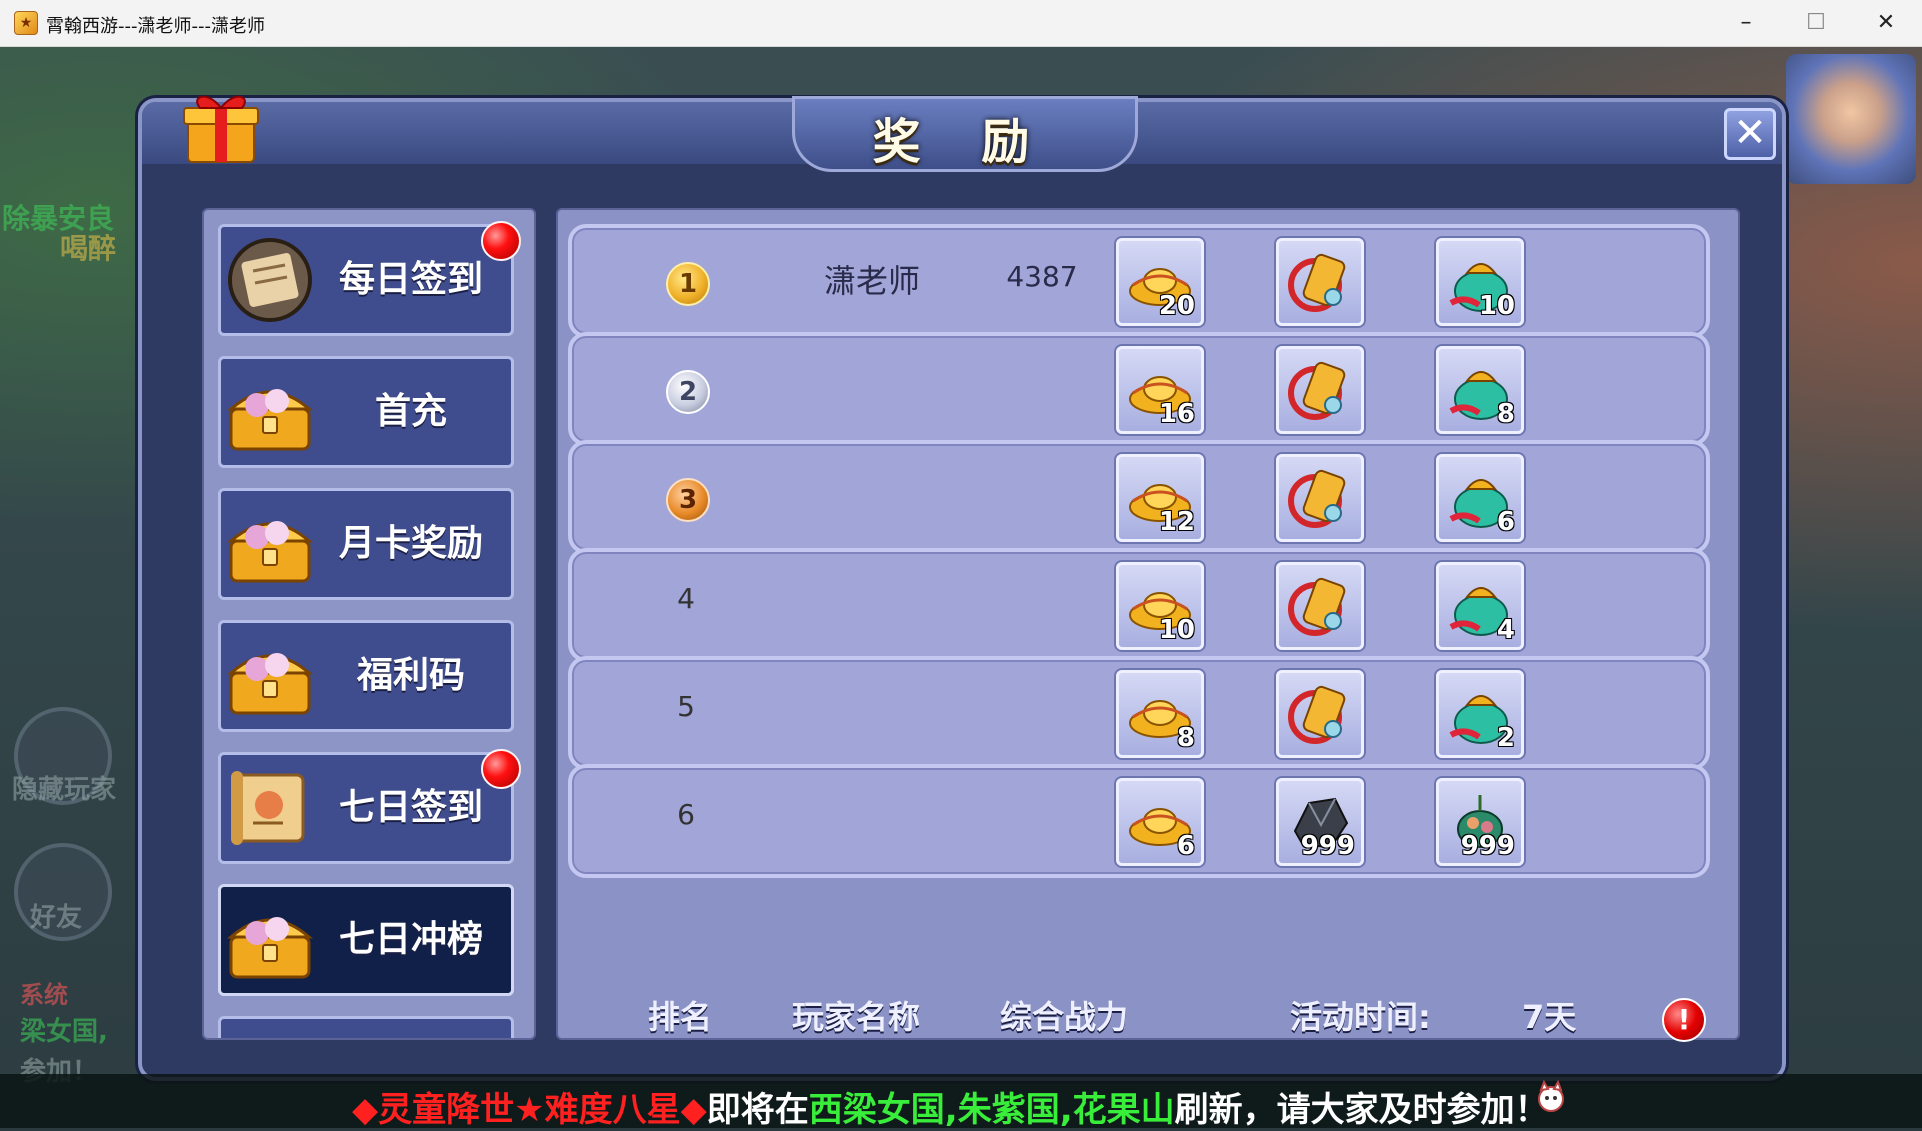  Describe the element at coordinates (64, 1032) in the screenshot. I see `chat-line-text: 梁女国,` at that location.